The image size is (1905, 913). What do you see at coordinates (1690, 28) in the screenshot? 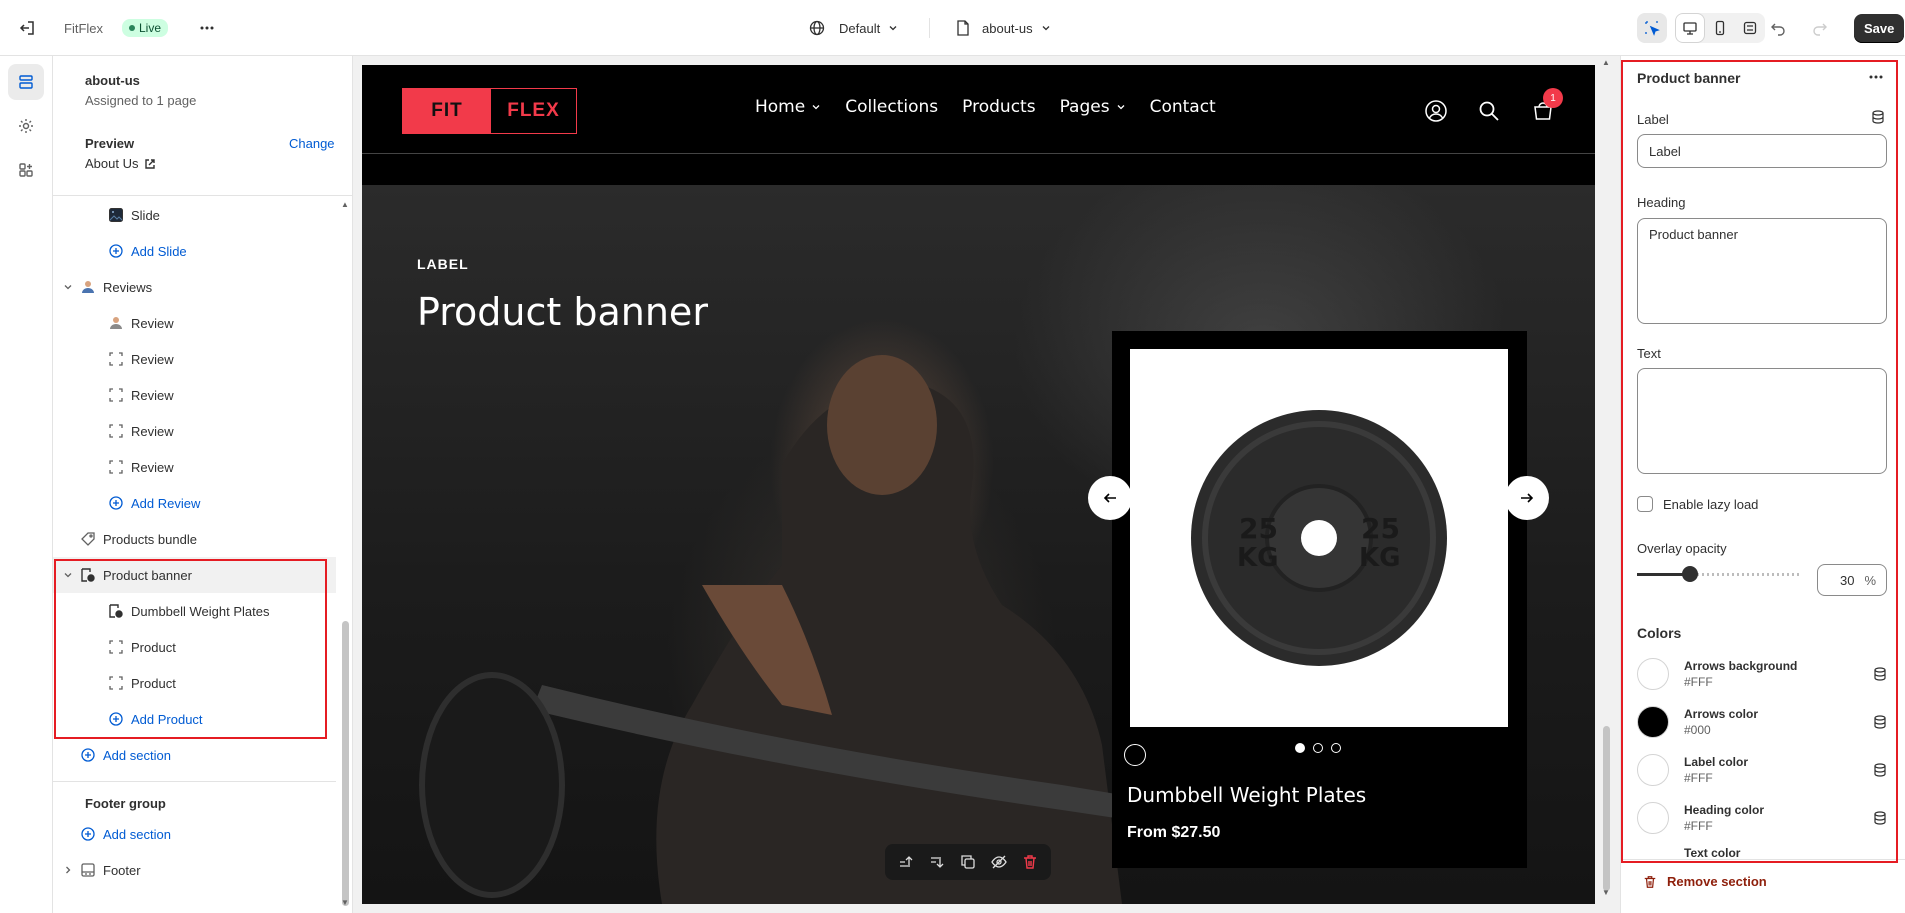
I see `desktop-view-button` at bounding box center [1690, 28].